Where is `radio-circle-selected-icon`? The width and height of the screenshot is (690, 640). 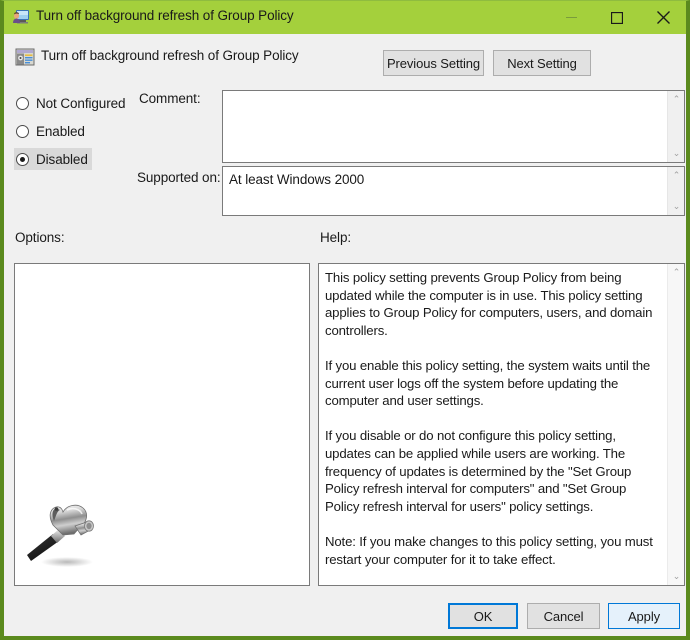
radio-circle-selected-icon is located at coordinates (22, 159).